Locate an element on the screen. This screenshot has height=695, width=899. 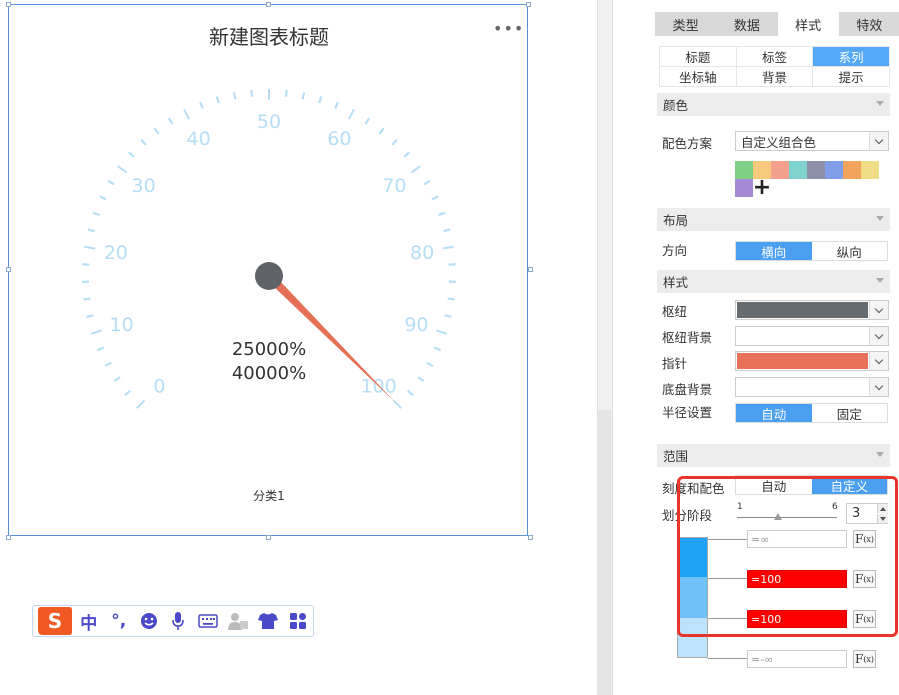
subtab-axis: 坐标轴 is located at coordinates (698, 76).